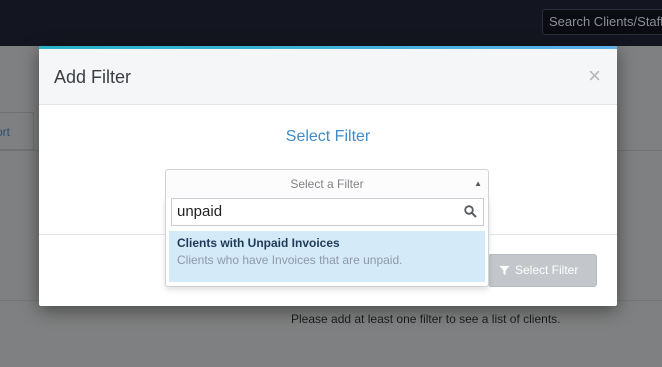 This screenshot has width=662, height=367. I want to click on filter-select: Select a Filter ▲, so click(327, 183).